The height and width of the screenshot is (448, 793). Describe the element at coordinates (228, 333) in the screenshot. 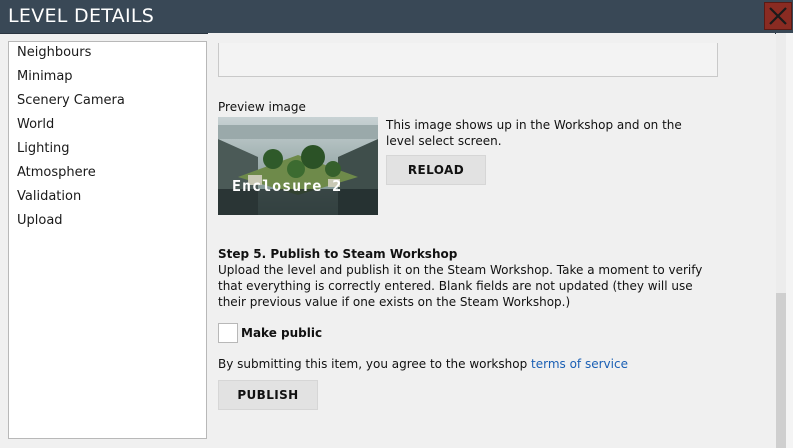

I see `make-public-checkbox` at that location.